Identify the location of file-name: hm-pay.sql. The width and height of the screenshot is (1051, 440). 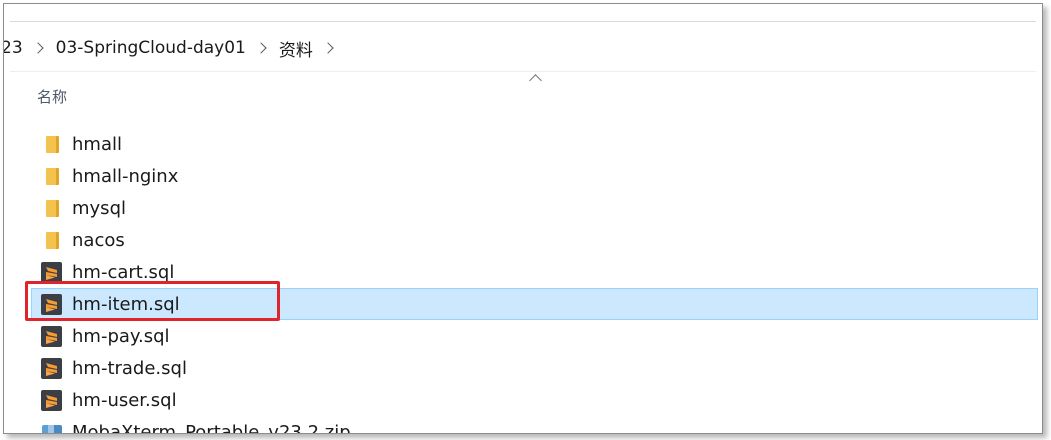
(121, 336).